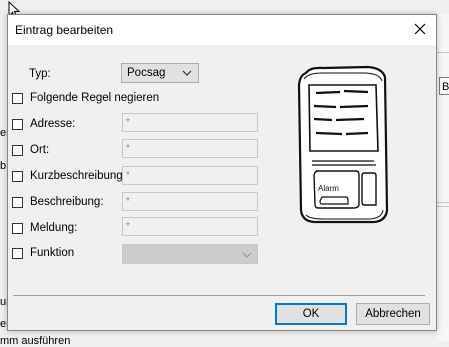 The height and width of the screenshot is (347, 449). What do you see at coordinates (17, 253) in the screenshot?
I see `function-checkbox` at bounding box center [17, 253].